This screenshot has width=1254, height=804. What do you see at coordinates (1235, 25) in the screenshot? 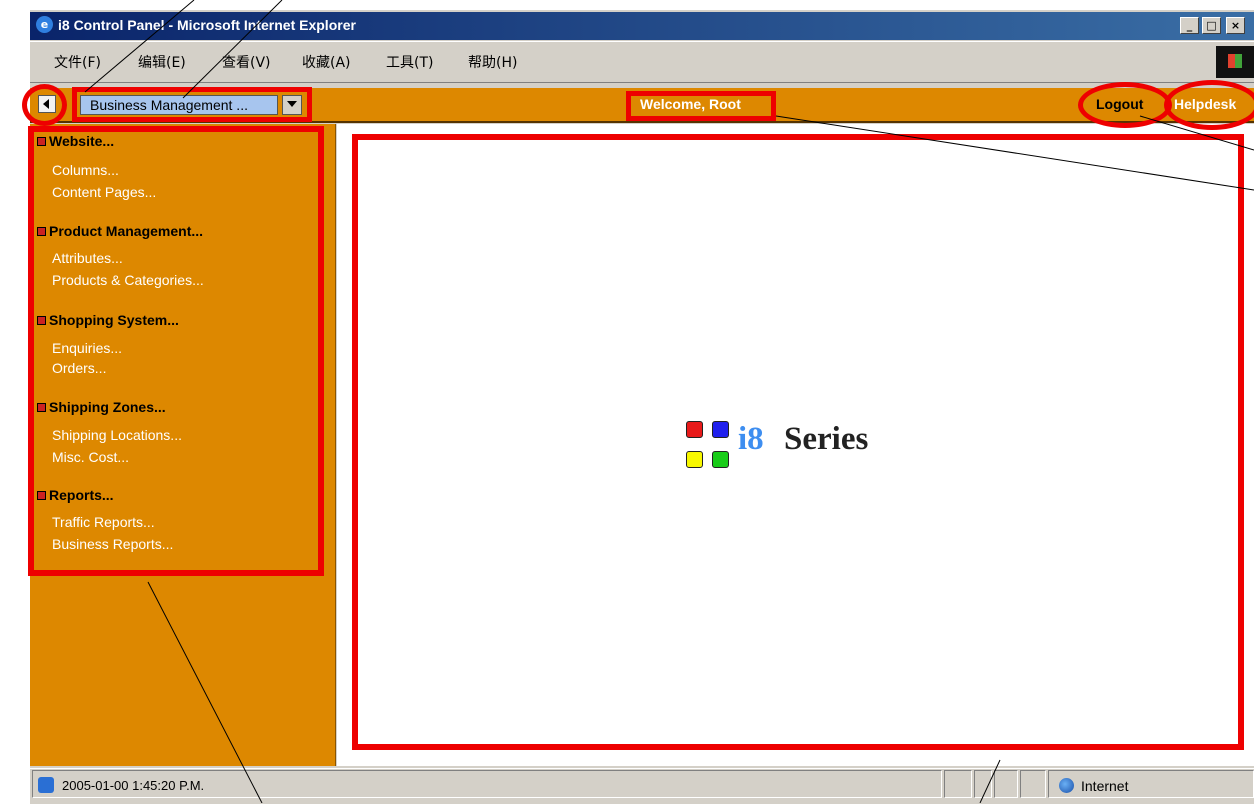
I see `close-button: ×` at bounding box center [1235, 25].